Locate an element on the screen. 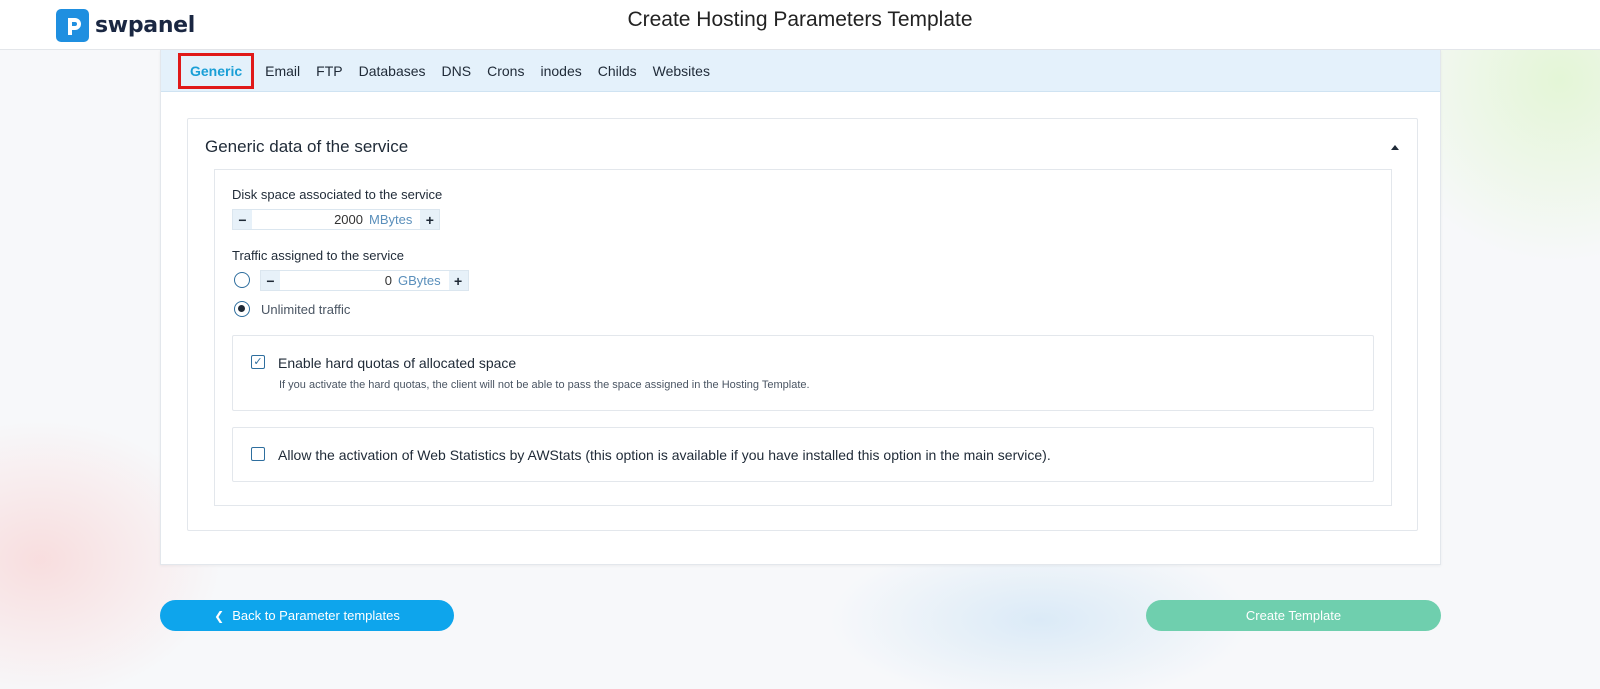  create-button-label: Create Template is located at coordinates (1293, 615).